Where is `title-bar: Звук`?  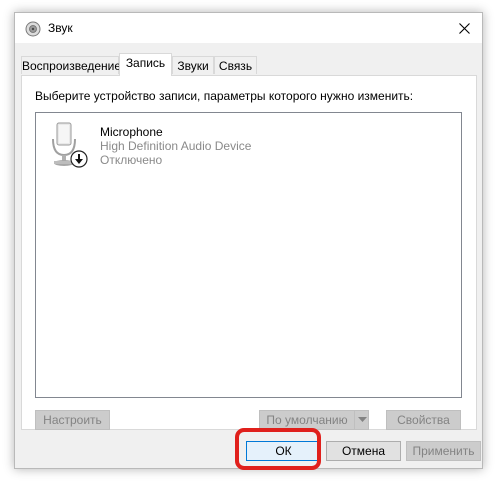
title-bar: Звук is located at coordinates (248, 28).